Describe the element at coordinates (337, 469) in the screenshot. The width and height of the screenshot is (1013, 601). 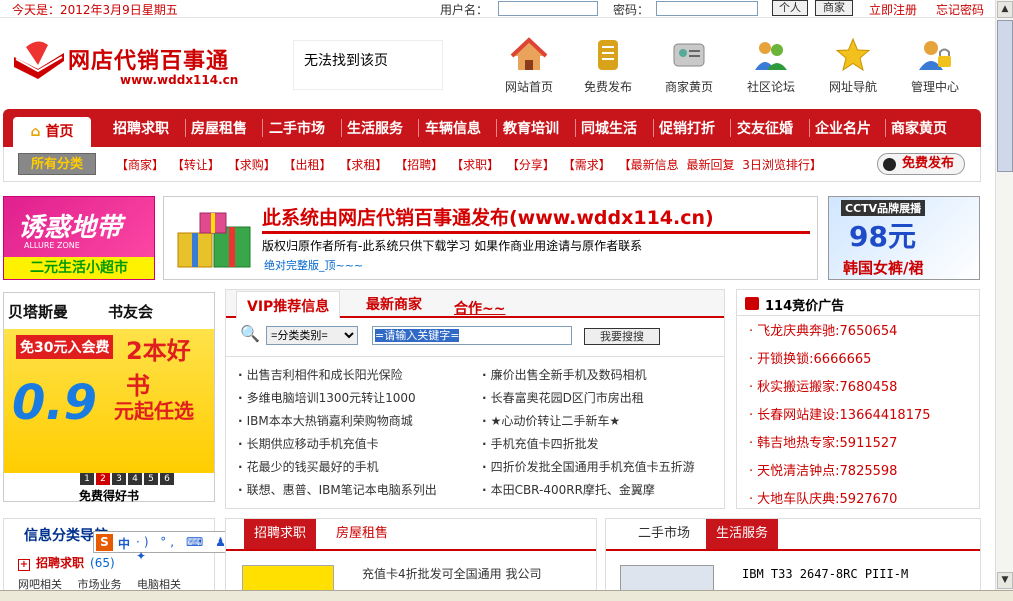
I see `list-item: 花最少的钱买最好的手机` at that location.